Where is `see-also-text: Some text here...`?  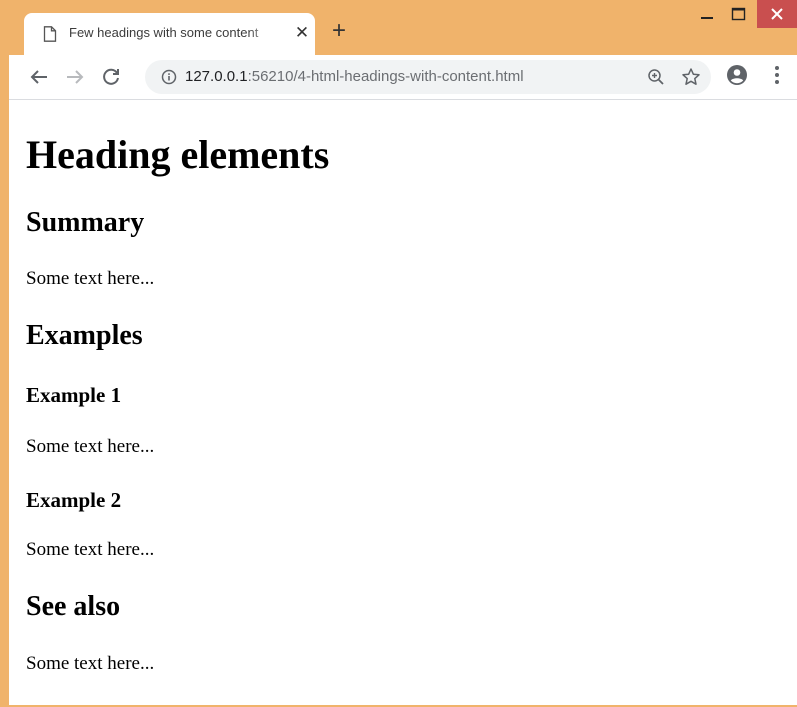 see-also-text: Some text here... is located at coordinates (90, 663).